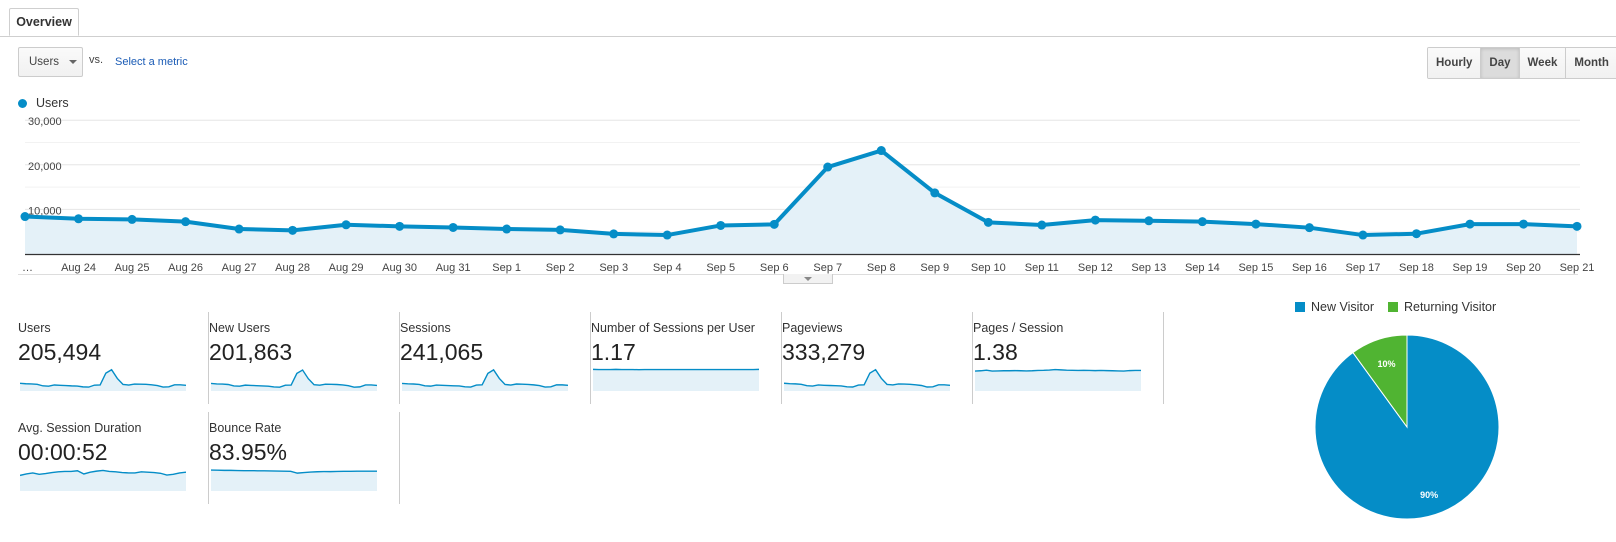  Describe the element at coordinates (425, 328) in the screenshot. I see `scorecard-label: Sessions` at that location.